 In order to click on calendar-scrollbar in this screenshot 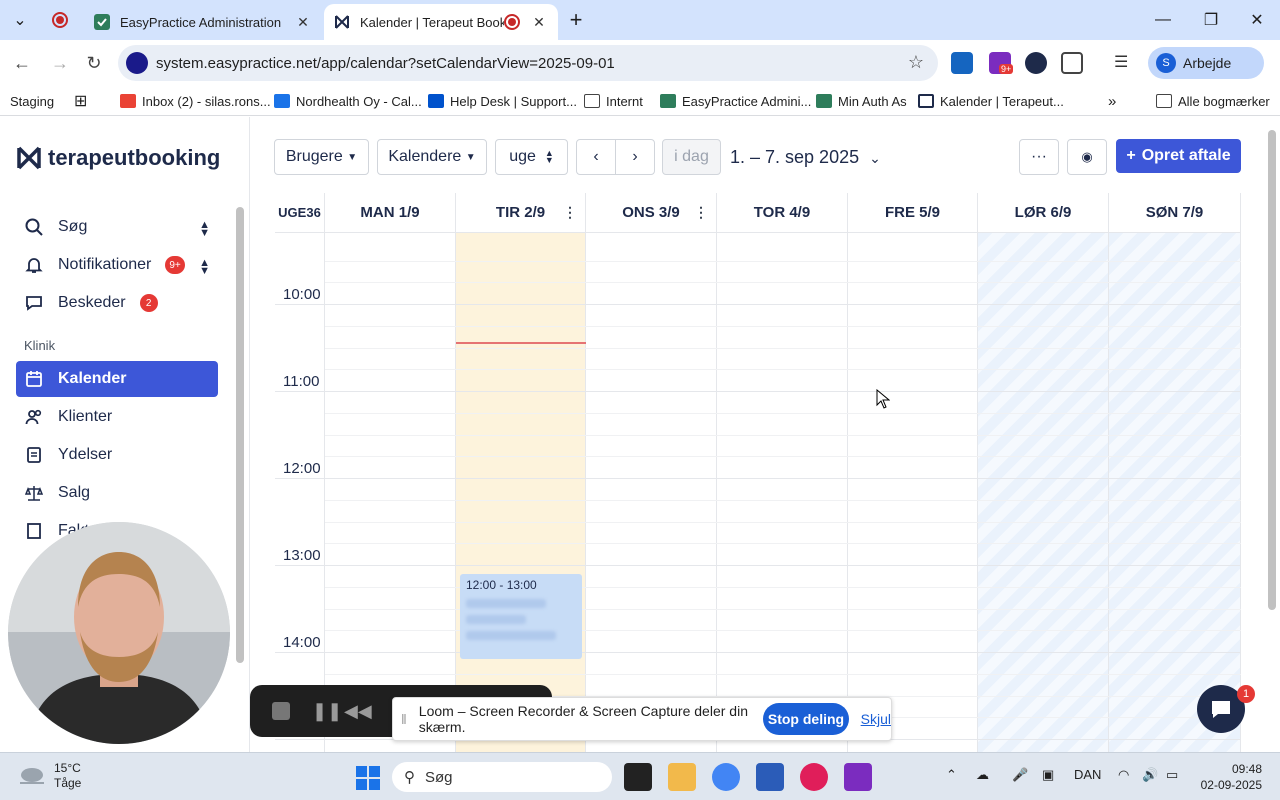, I will do `click(1272, 370)`.